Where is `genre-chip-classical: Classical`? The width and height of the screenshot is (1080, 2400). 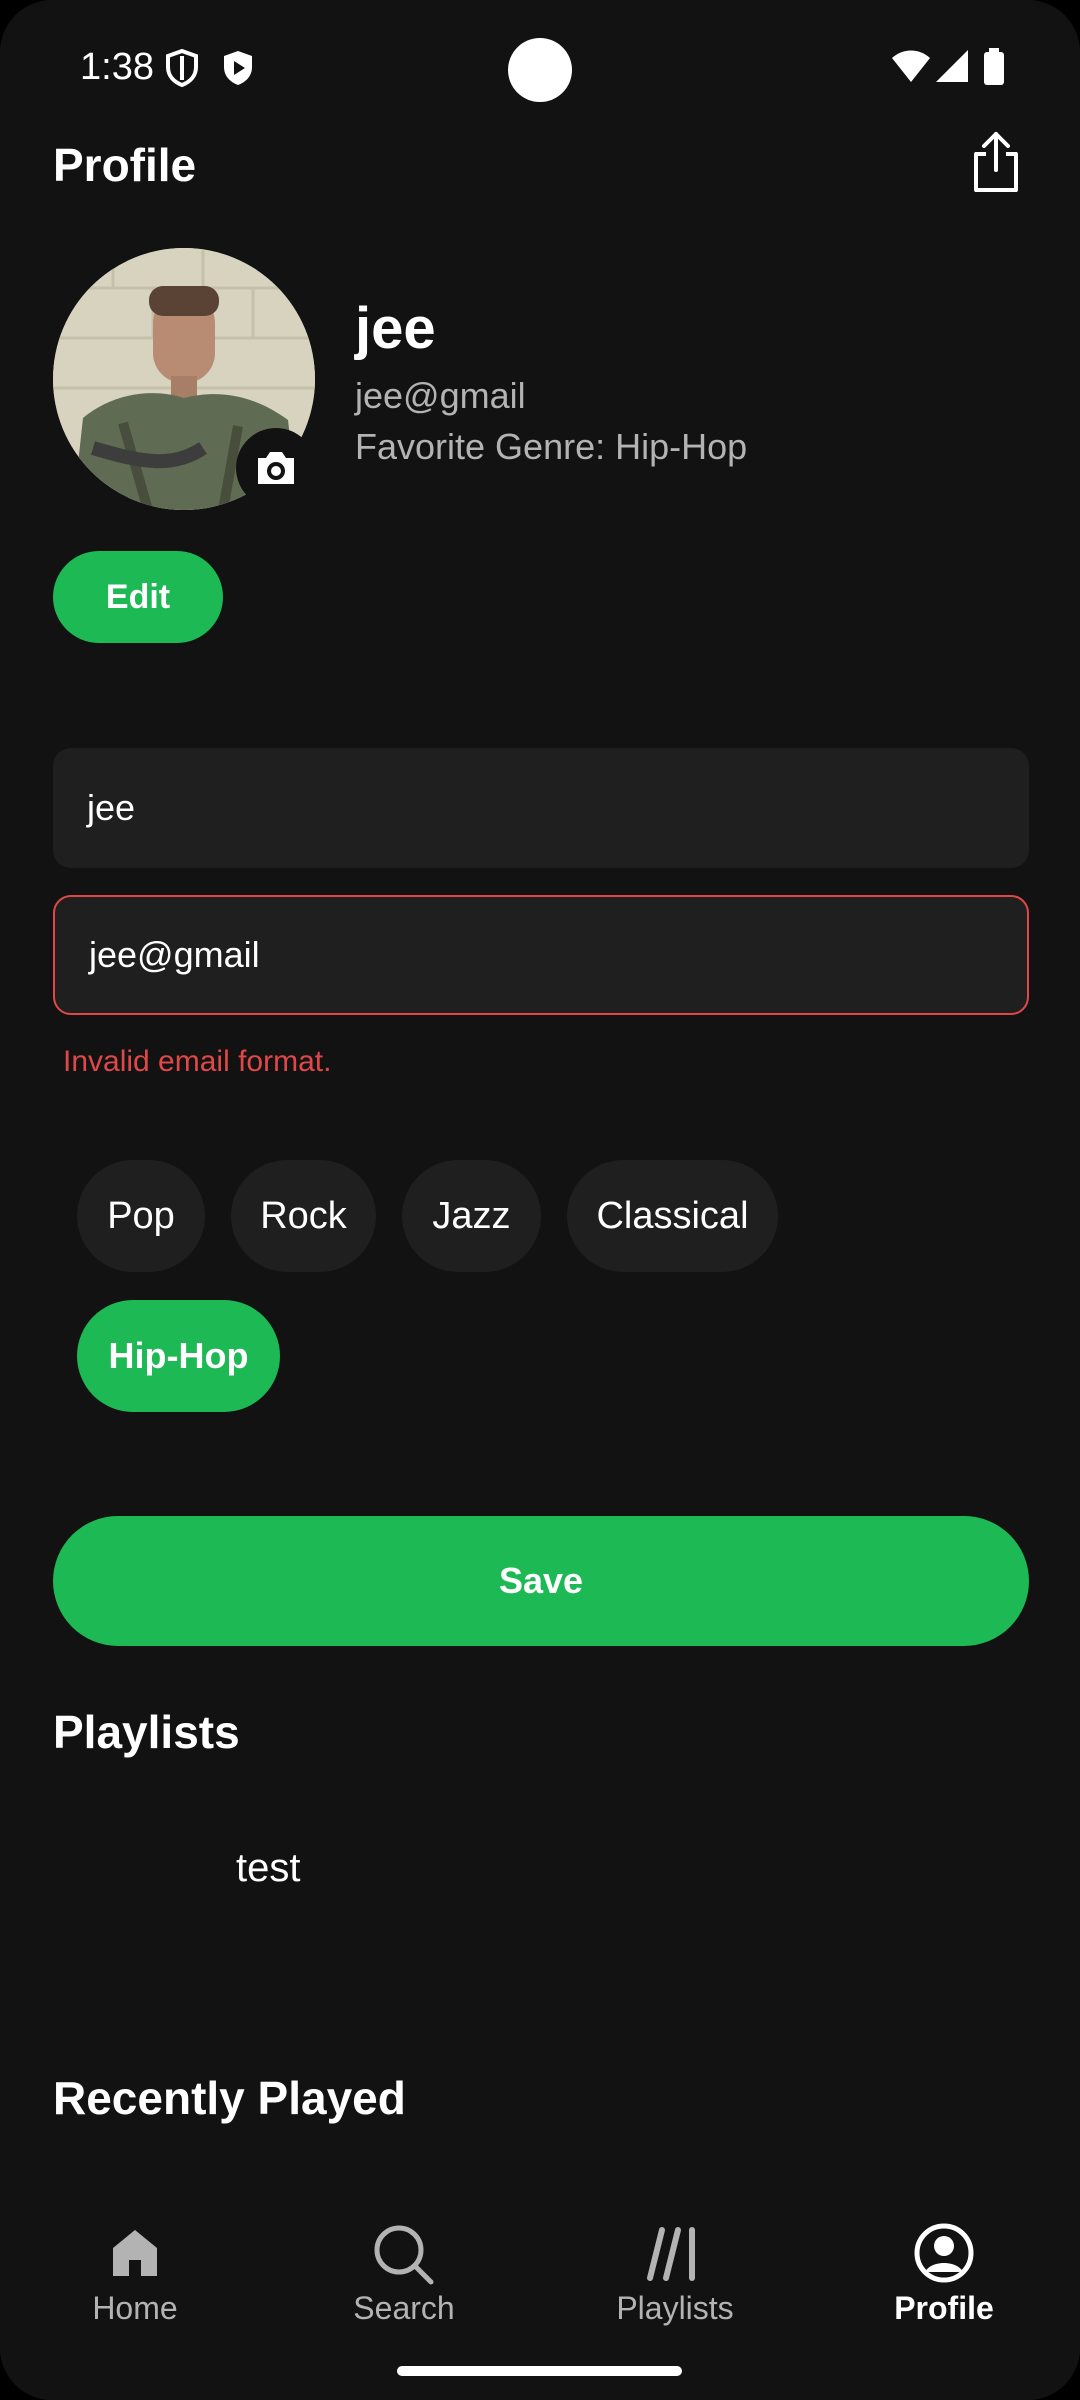
genre-chip-classical: Classical is located at coordinates (672, 1216).